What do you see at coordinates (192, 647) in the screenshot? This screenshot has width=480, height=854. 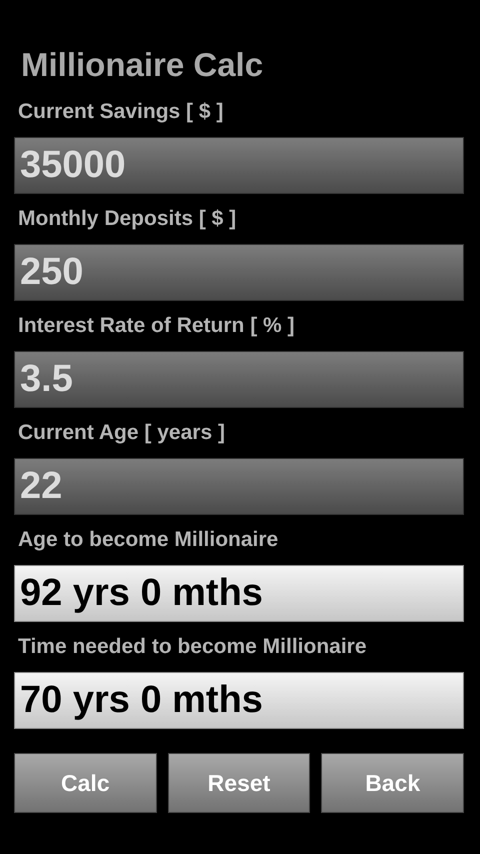 I see `field-label: Time needed to become Millionaire` at bounding box center [192, 647].